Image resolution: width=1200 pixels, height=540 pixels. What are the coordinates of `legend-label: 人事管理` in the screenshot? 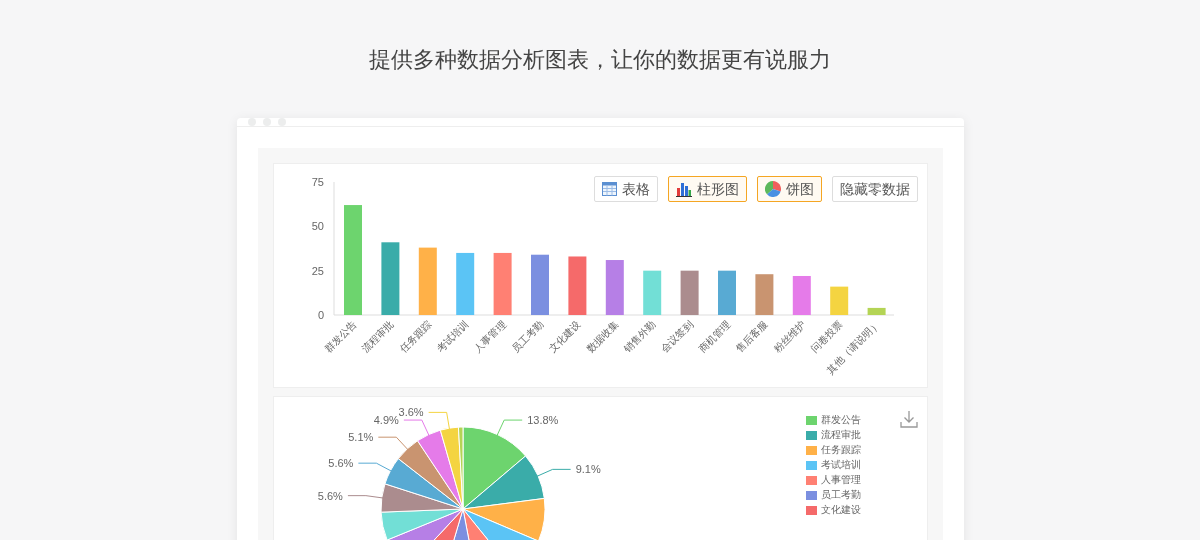 It's located at (840, 480).